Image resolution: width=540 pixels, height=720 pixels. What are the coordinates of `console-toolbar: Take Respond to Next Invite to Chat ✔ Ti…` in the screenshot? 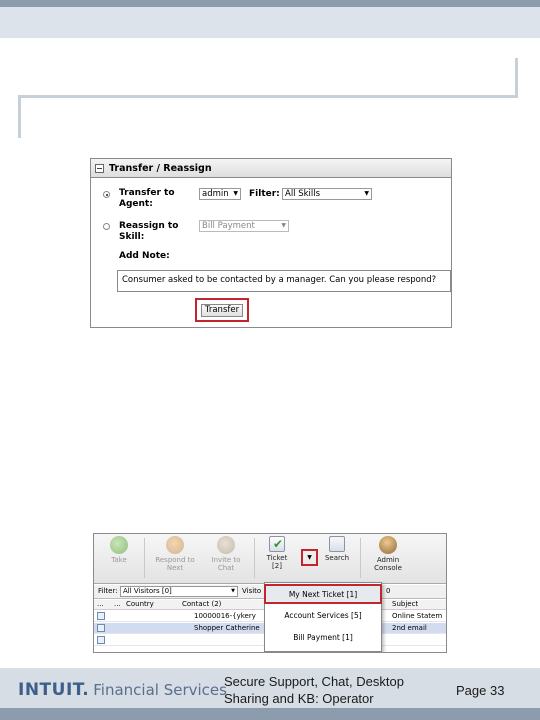 It's located at (270, 559).